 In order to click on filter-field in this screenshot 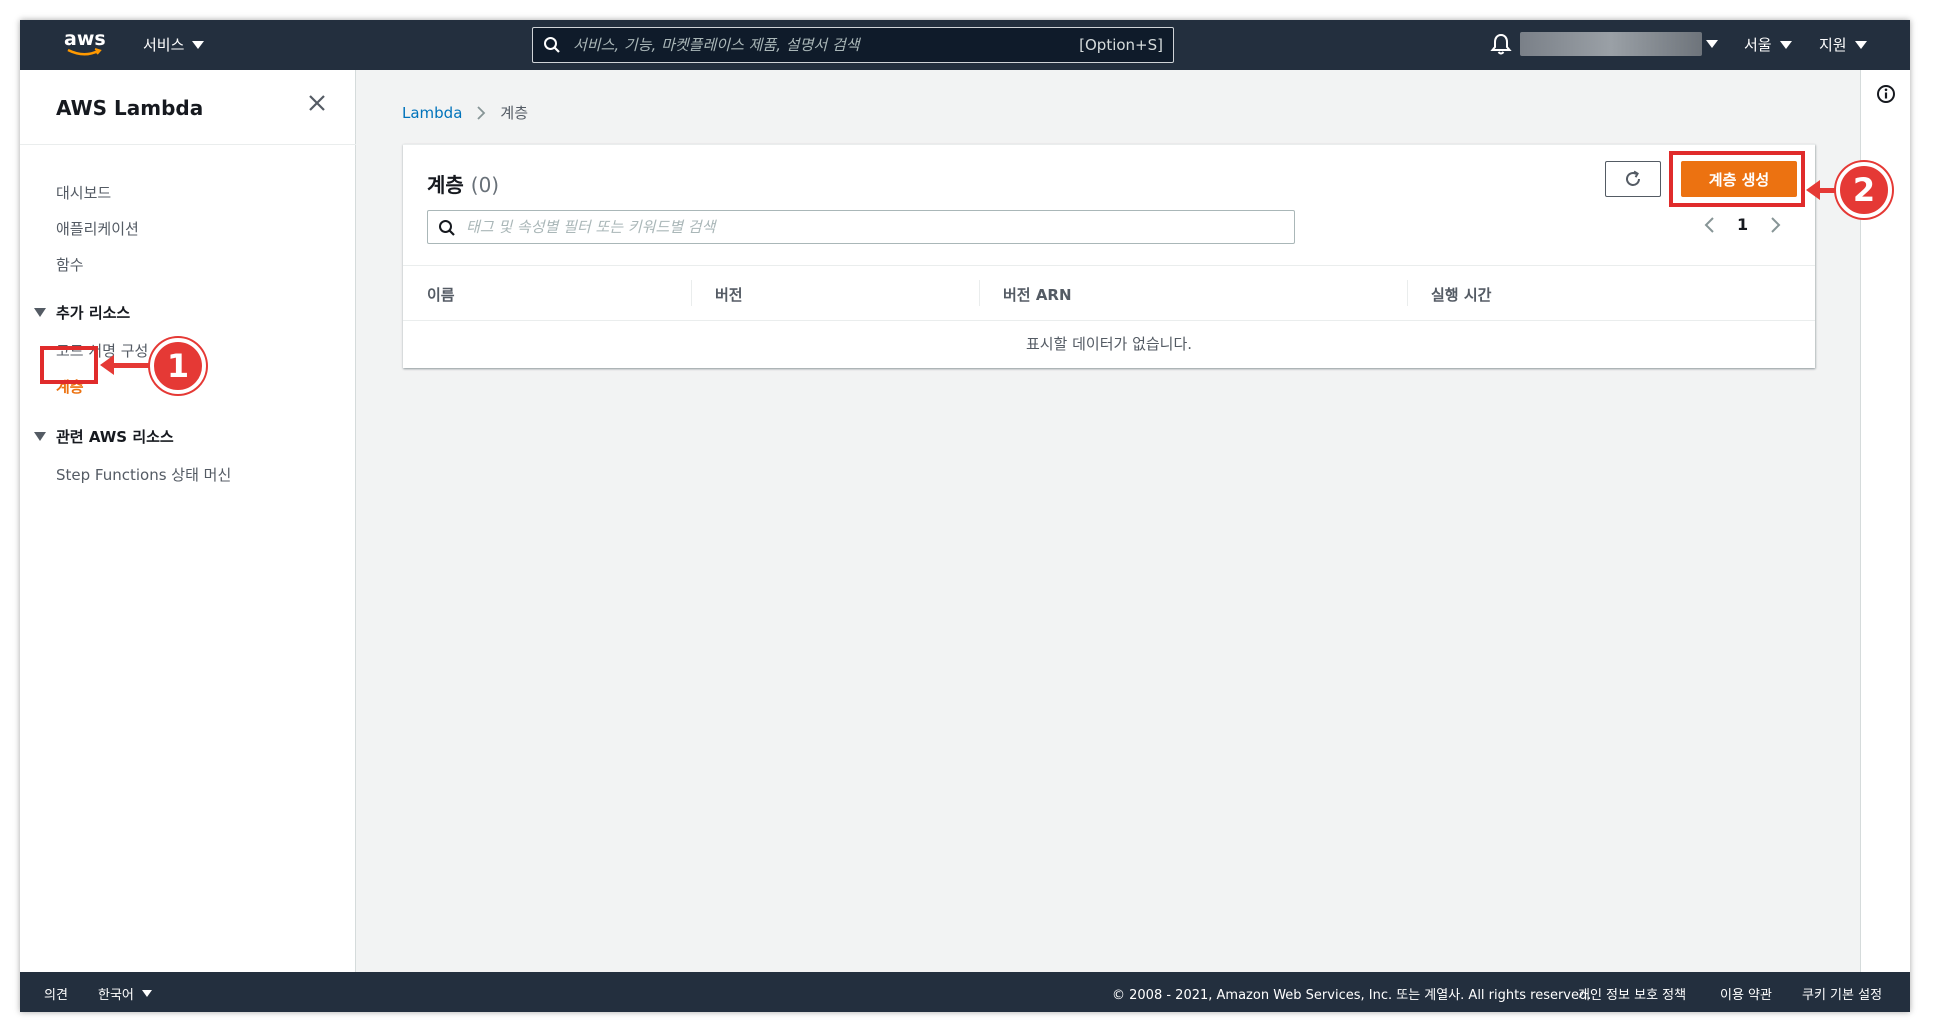, I will do `click(861, 227)`.